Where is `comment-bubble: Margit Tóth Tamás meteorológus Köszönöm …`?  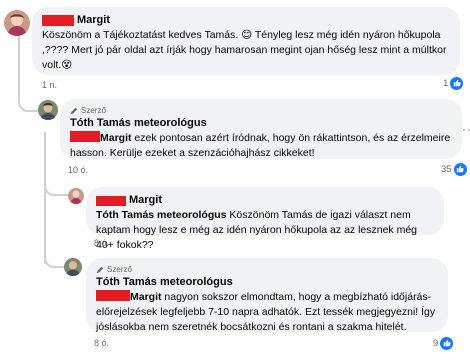
comment-bubble: Margit Tóth Tamás meteorológus Köszönöm … is located at coordinates (265, 219).